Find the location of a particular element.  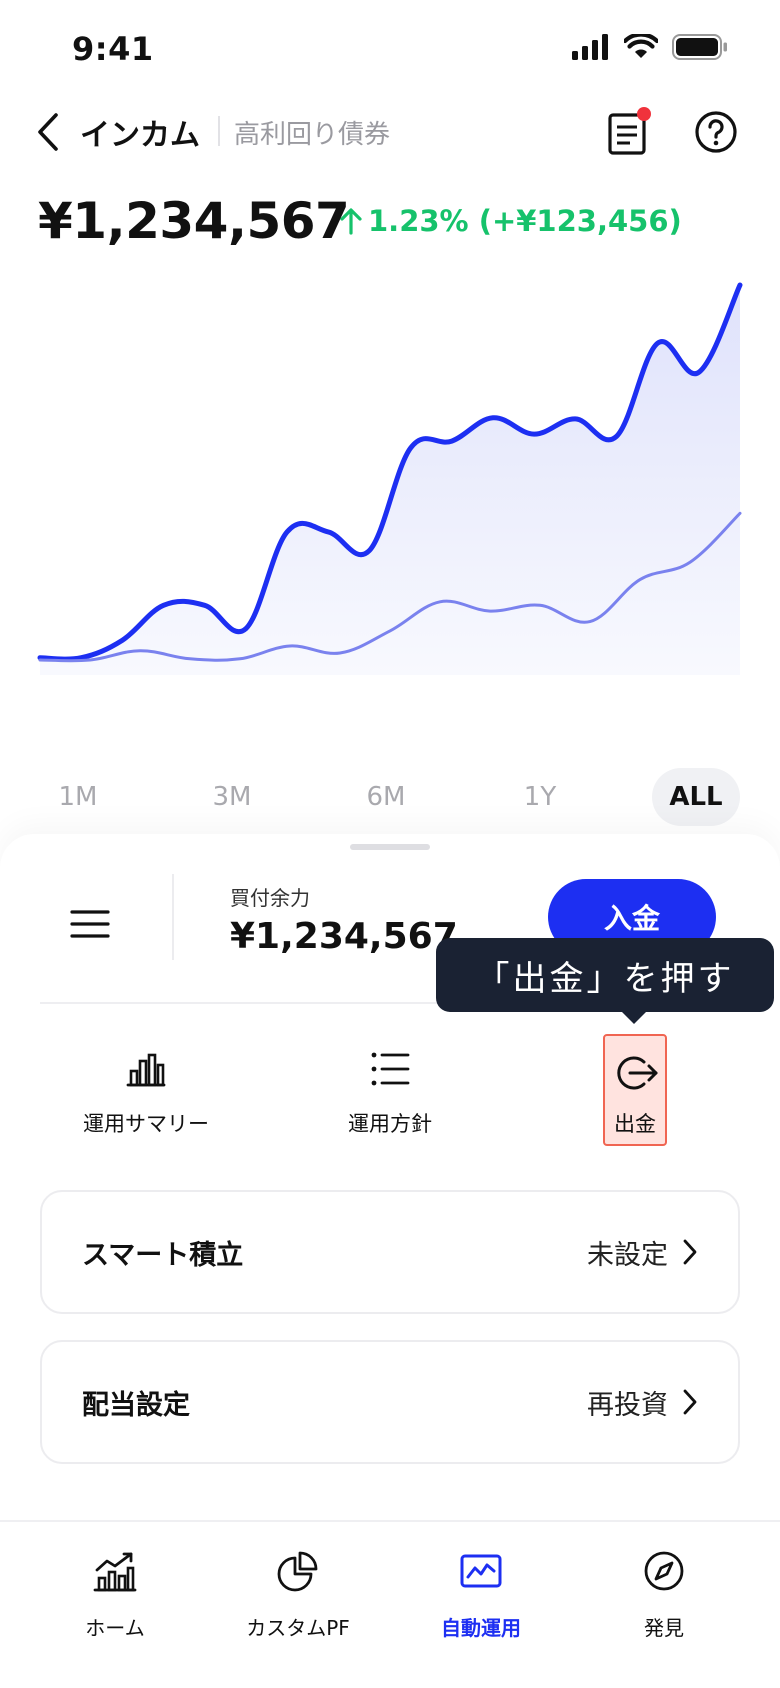

range-tab-1y: 1Y is located at coordinates (540, 797).